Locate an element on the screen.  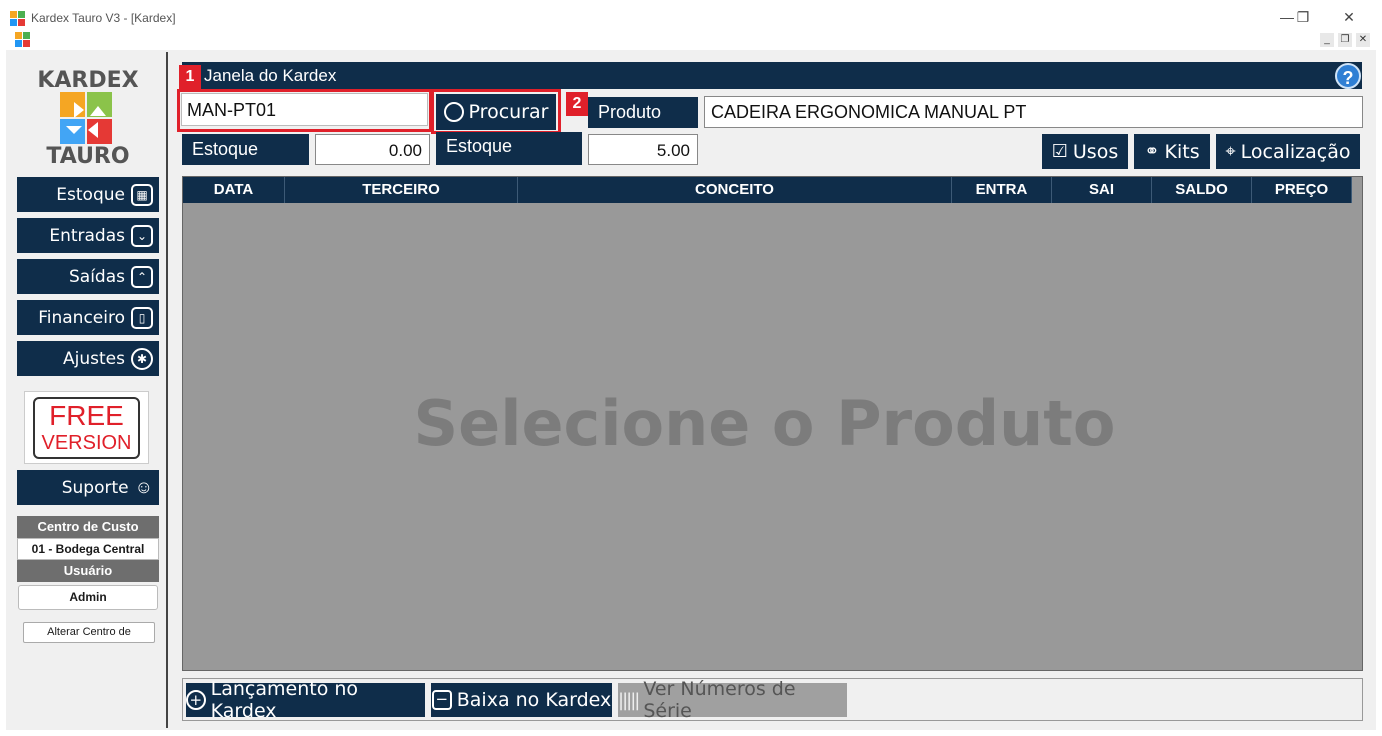
suporte-button: Suporte ☺ is located at coordinates (88, 487).